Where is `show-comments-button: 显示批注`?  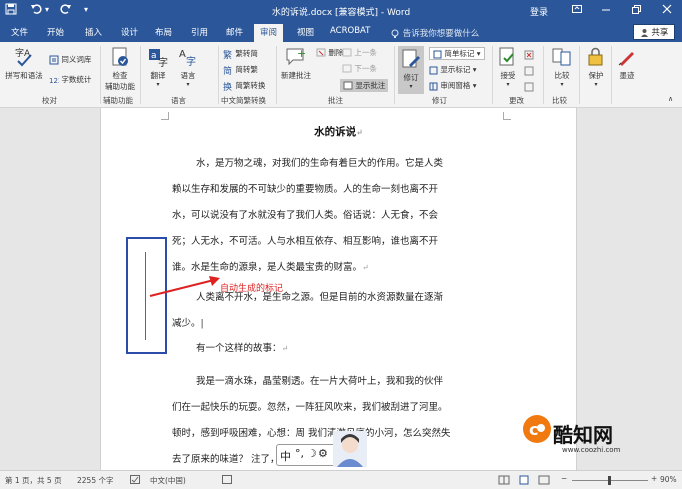 show-comments-button: 显示批注 is located at coordinates (364, 85).